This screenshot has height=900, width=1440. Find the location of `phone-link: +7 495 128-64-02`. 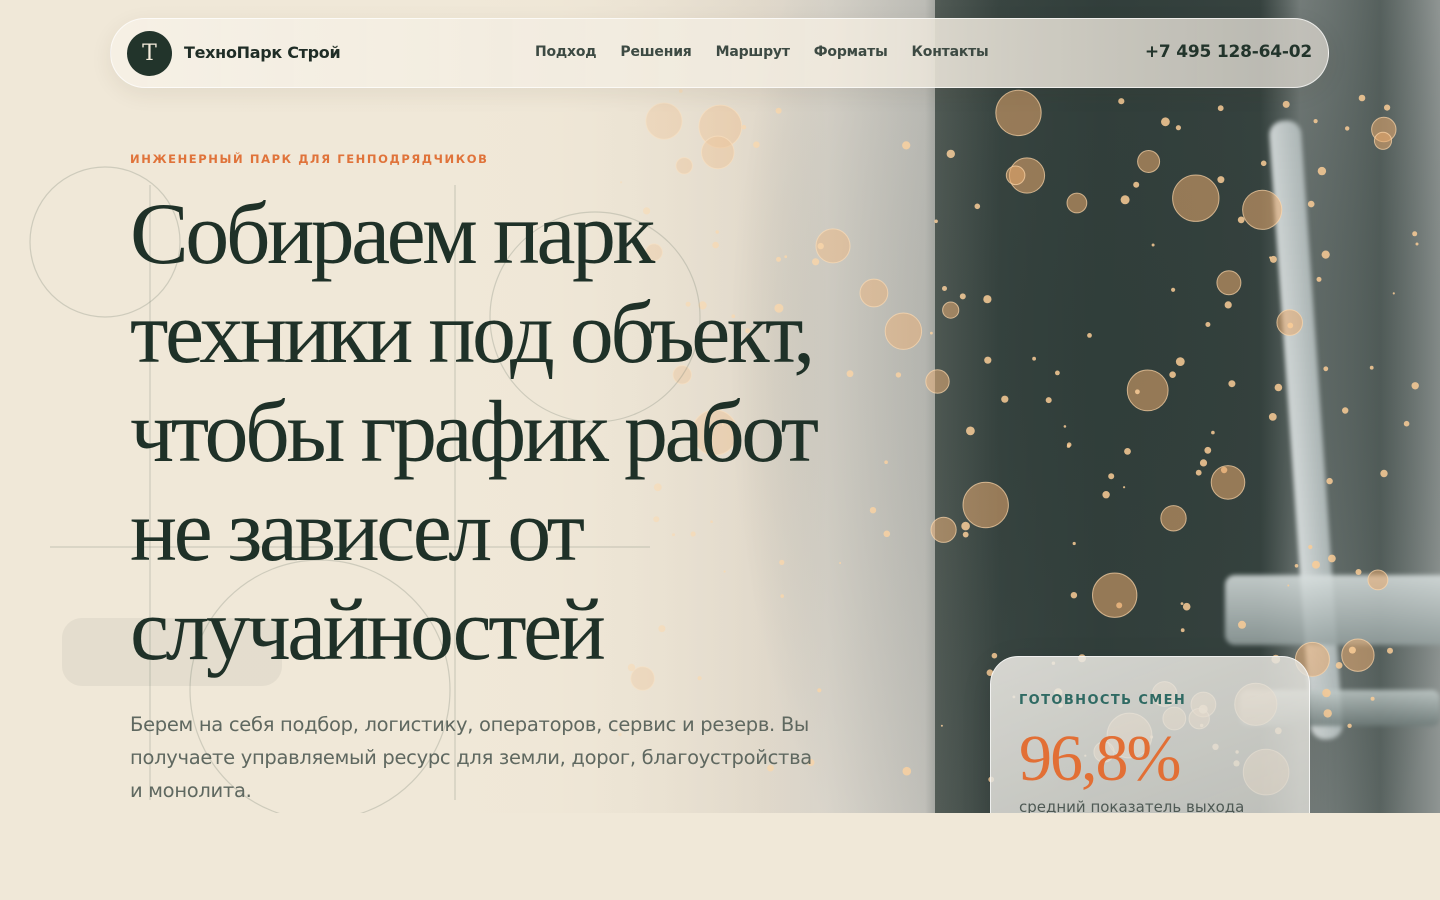

phone-link: +7 495 128-64-02 is located at coordinates (1228, 52).